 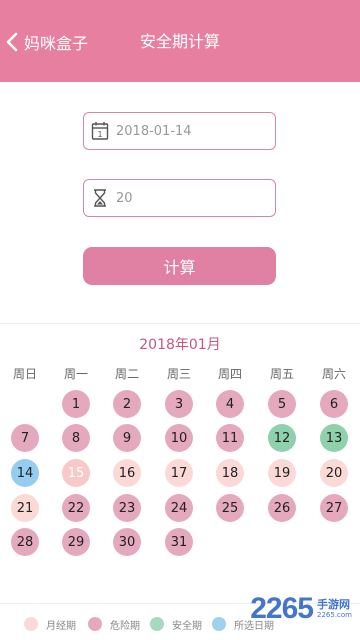 I want to click on calendar-day-30: 30, so click(x=127, y=542).